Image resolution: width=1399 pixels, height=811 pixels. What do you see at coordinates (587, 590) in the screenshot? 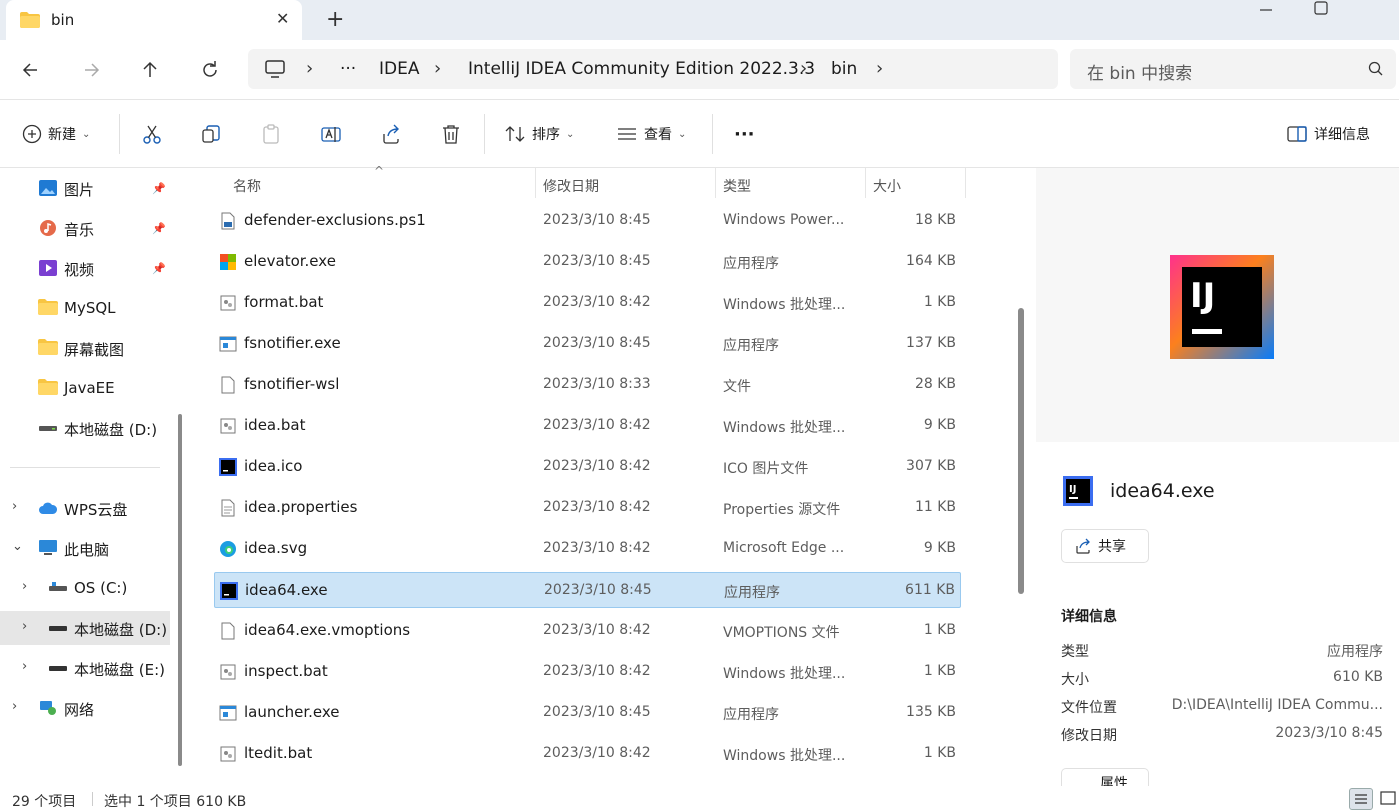
I see `file-row-selected: idea64.exe 2023/3/10 8:45 应用程序 611 KB` at bounding box center [587, 590].